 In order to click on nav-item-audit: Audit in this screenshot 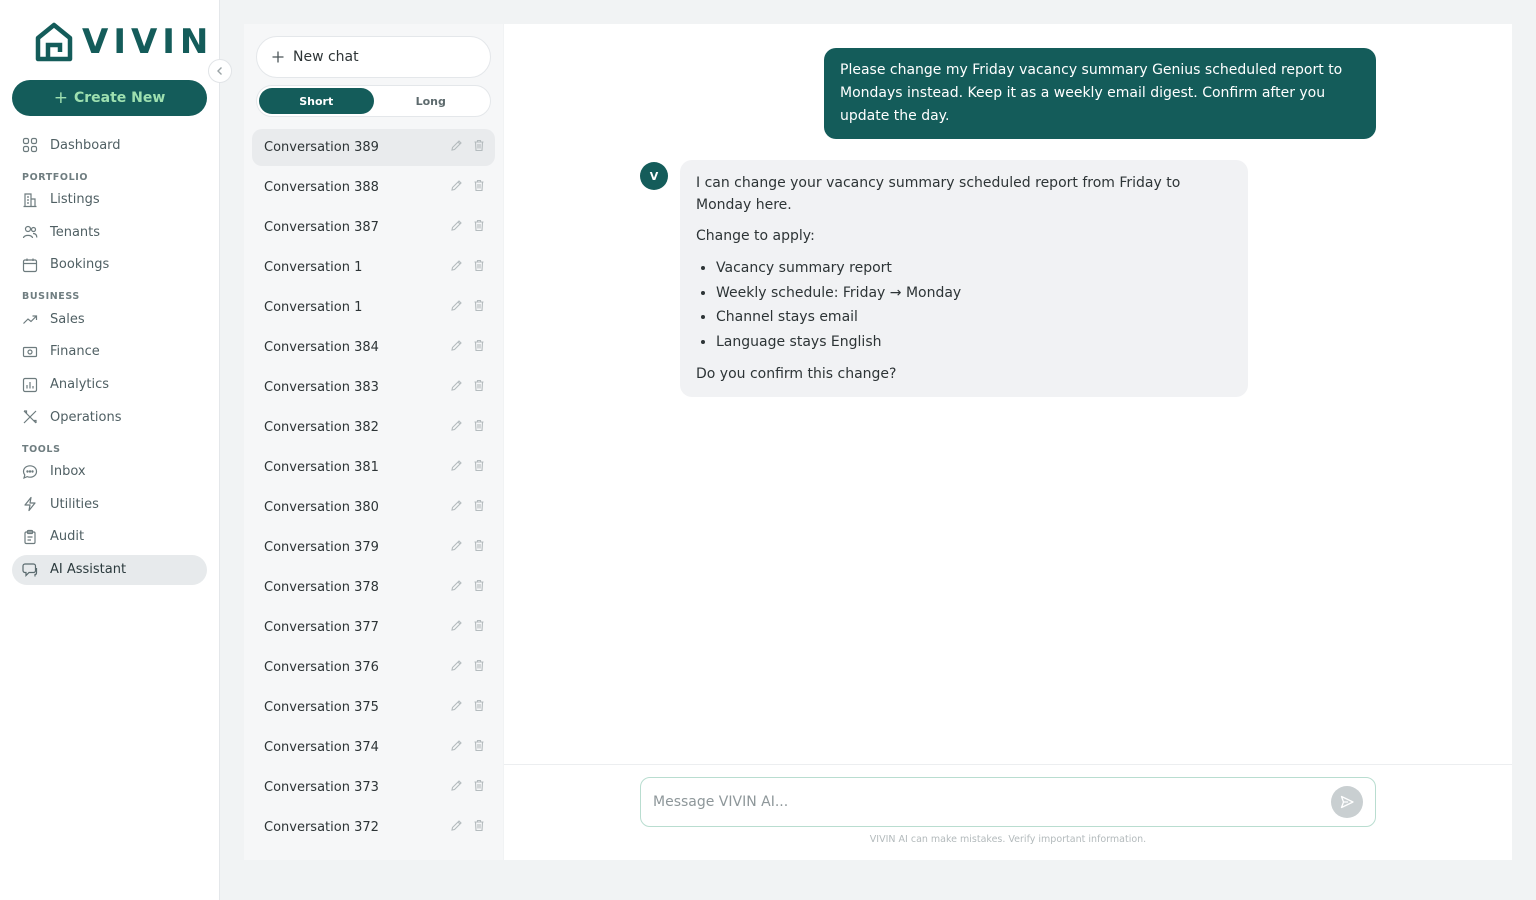, I will do `click(109, 537)`.